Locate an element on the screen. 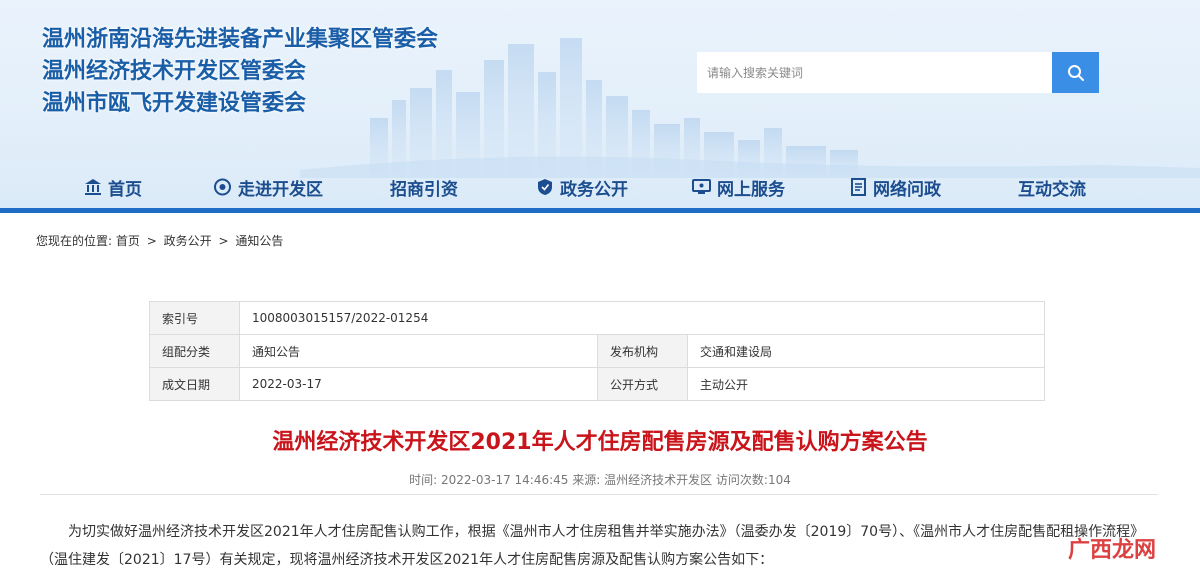 The width and height of the screenshot is (1200, 574). nav-item-online-inquiry-label: 网络问政 is located at coordinates (907, 189).